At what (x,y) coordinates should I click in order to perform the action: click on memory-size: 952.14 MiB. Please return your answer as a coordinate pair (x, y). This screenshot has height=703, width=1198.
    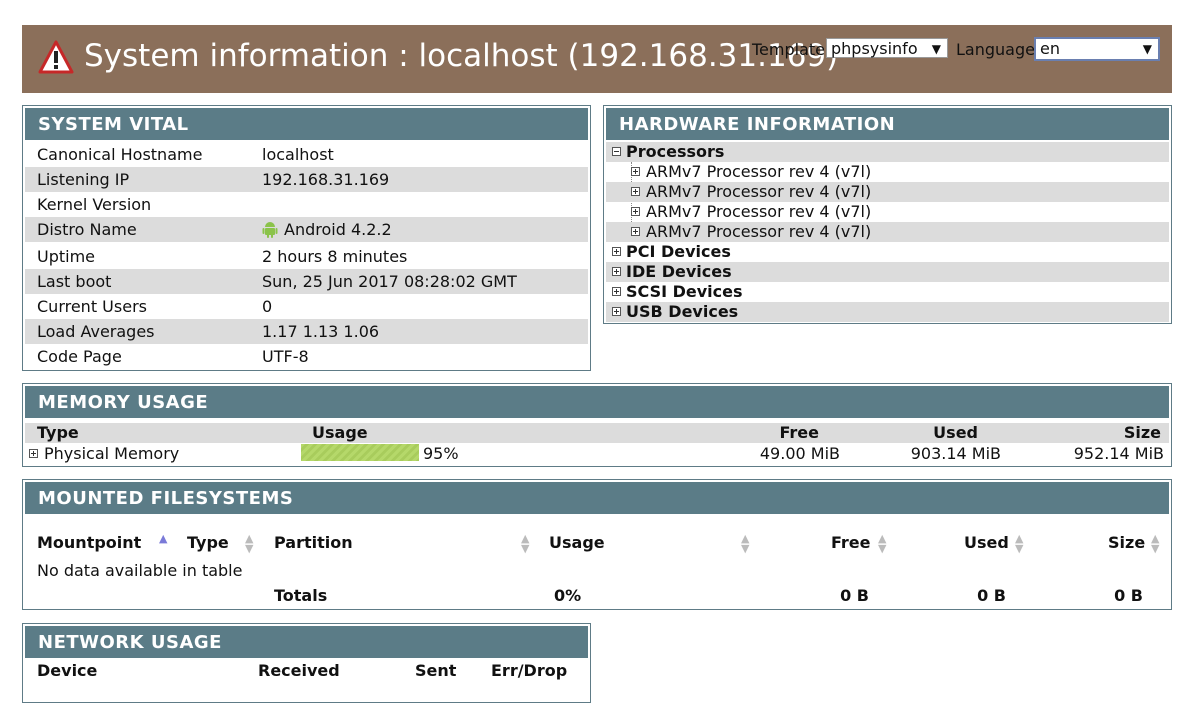
    Looking at the image, I should click on (1118, 453).